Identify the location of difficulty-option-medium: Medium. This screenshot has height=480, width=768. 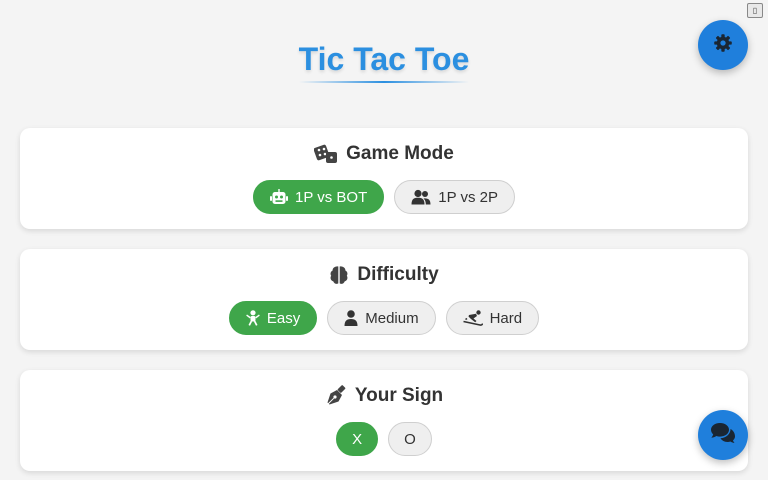
(381, 318).